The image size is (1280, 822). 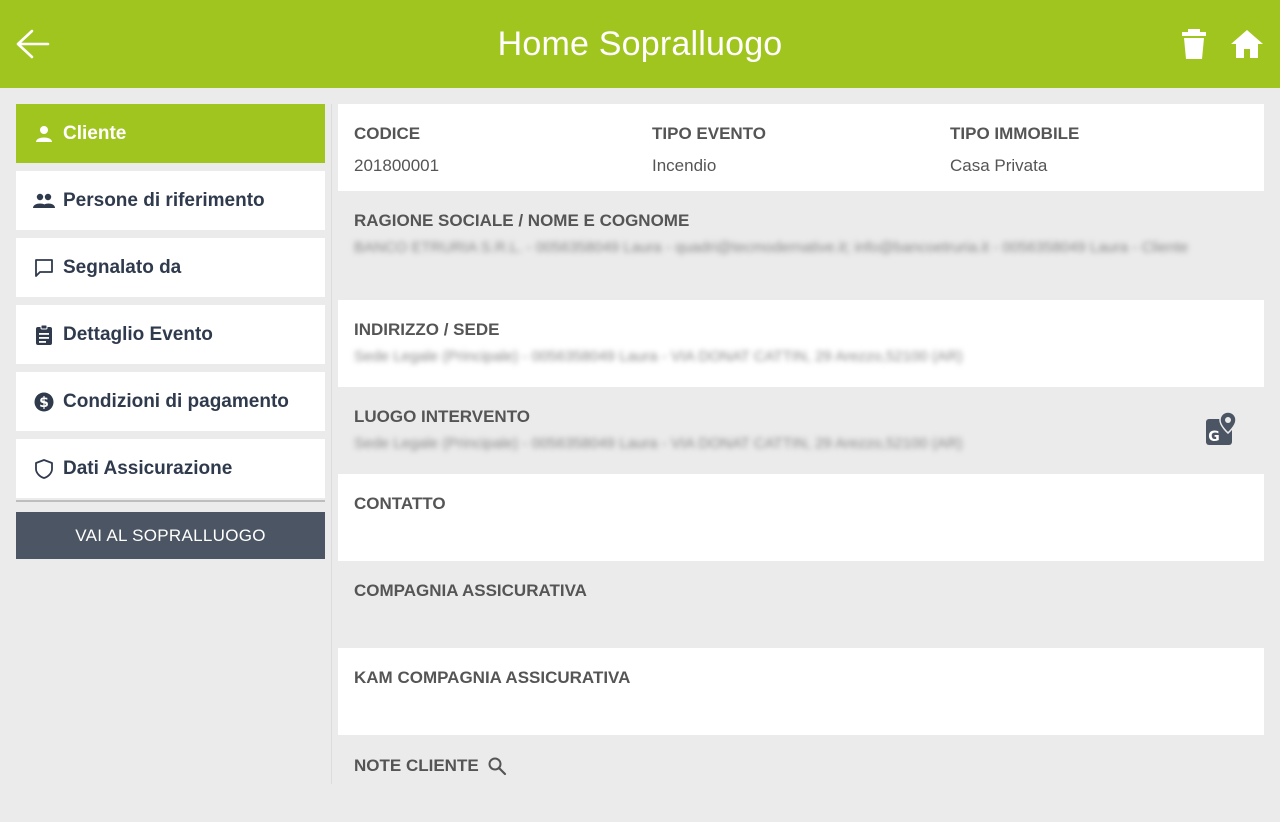 I want to click on home-button, so click(x=1247, y=44).